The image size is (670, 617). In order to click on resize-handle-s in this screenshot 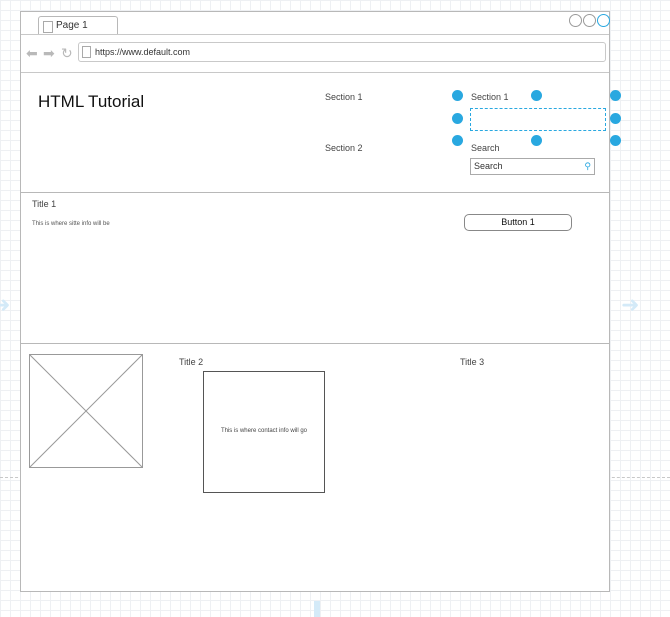, I will do `click(536, 140)`.